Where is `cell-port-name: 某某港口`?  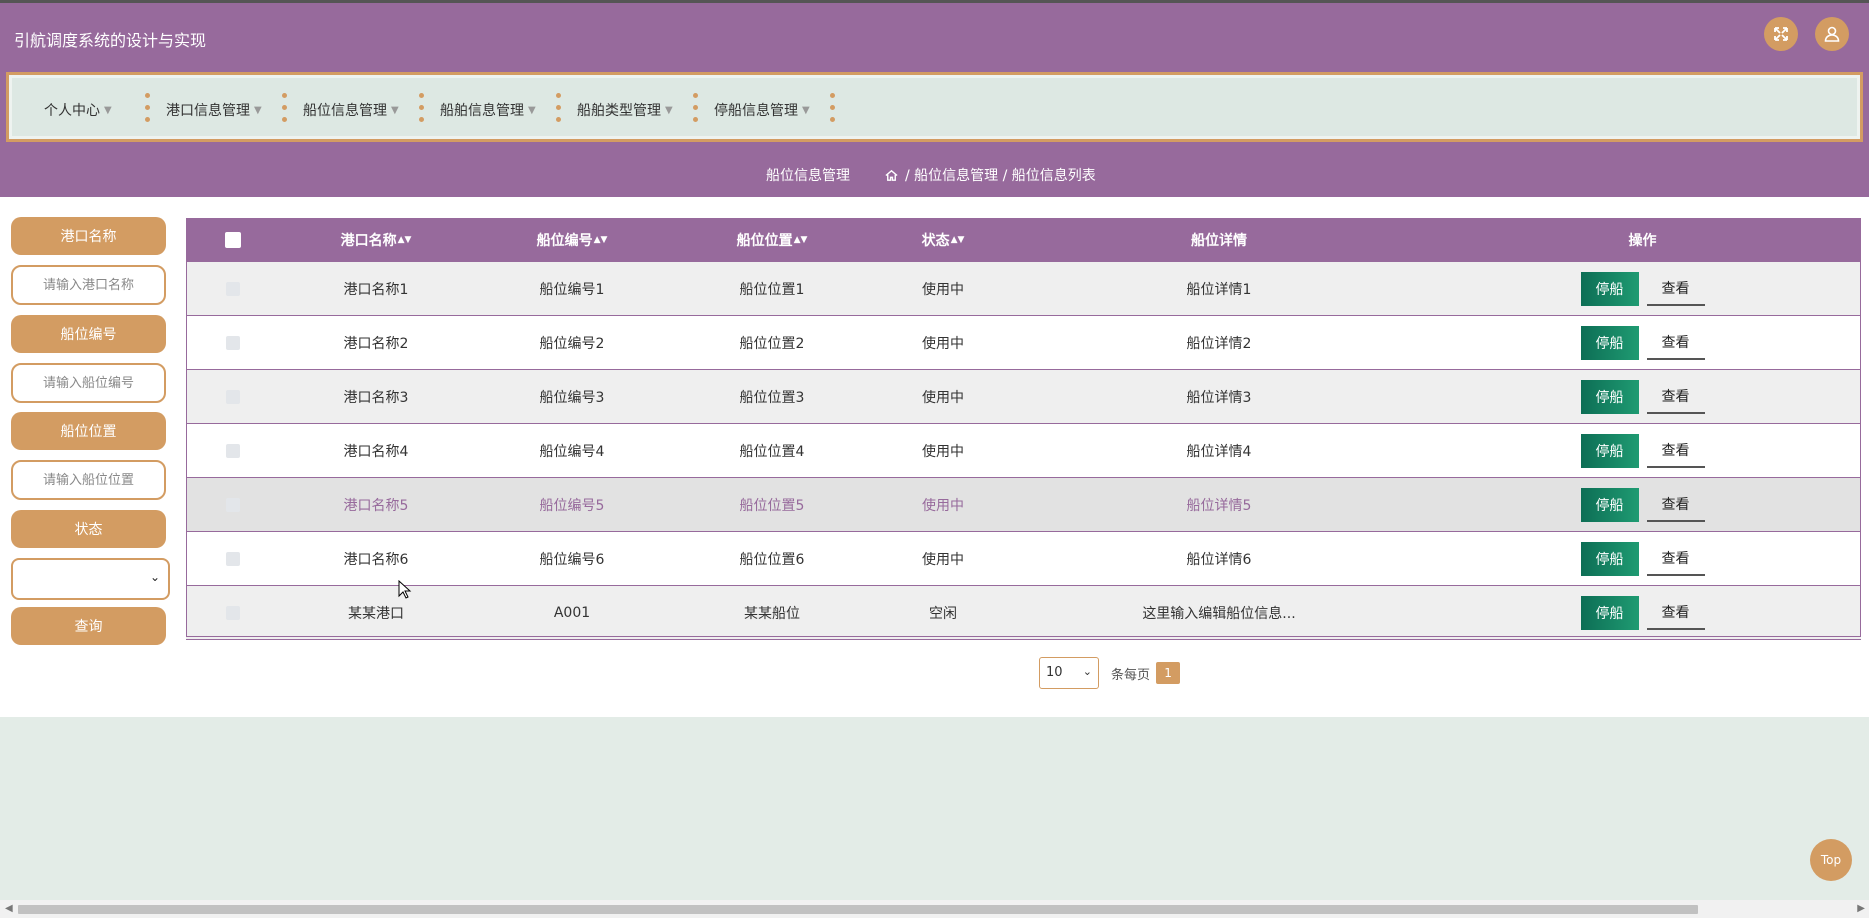
cell-port-name: 某某港口 is located at coordinates (376, 613).